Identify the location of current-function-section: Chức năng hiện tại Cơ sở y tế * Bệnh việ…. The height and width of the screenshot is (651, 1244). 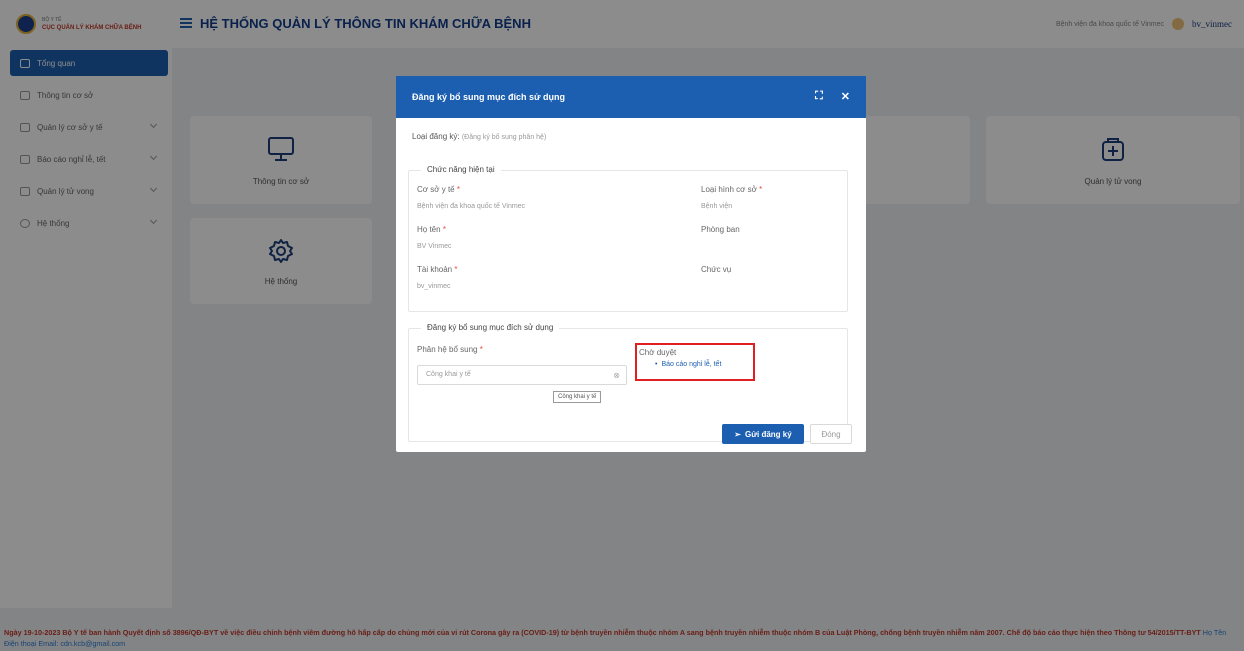
(628, 238).